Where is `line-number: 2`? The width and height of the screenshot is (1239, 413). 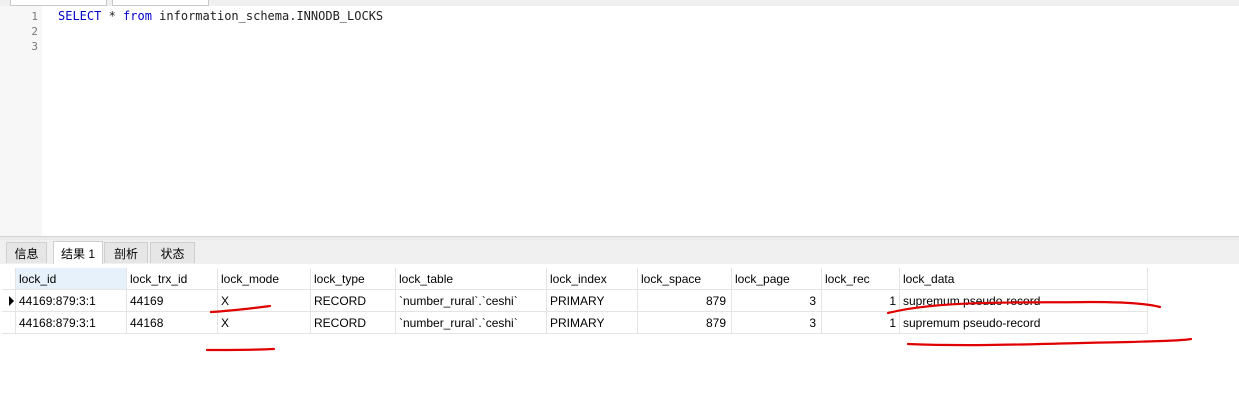 line-number: 2 is located at coordinates (34, 31).